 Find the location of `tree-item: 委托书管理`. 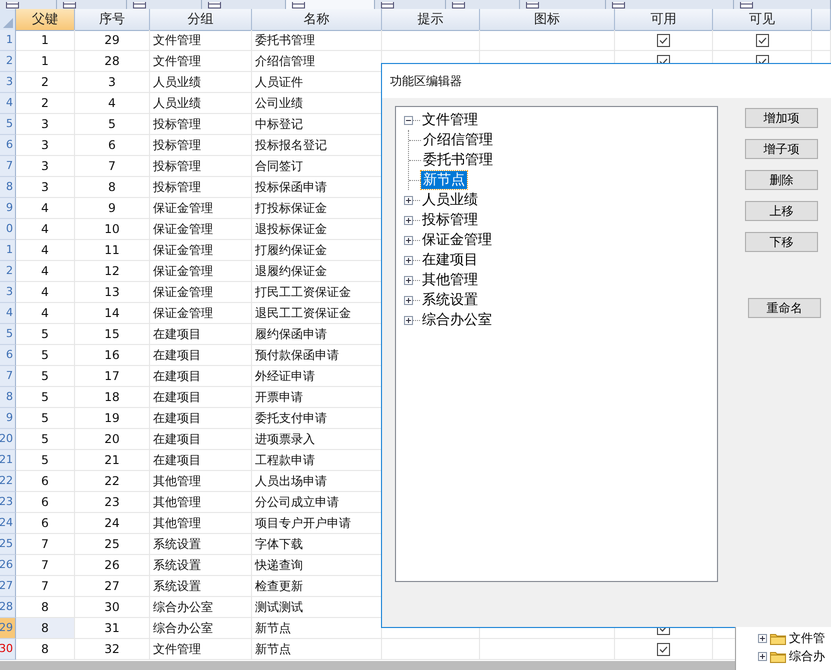

tree-item: 委托书管理 is located at coordinates (458, 160).